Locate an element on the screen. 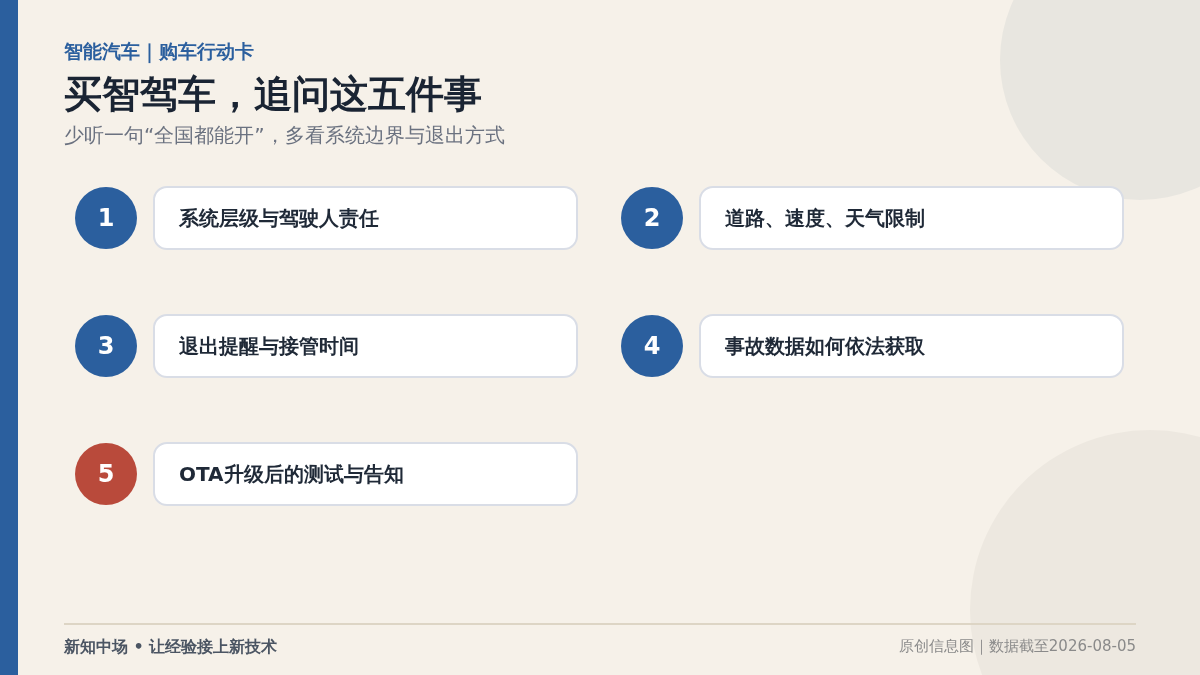 This screenshot has width=1200, height=675. kicker-label: 智能汽车｜购车行动卡 is located at coordinates (159, 51).